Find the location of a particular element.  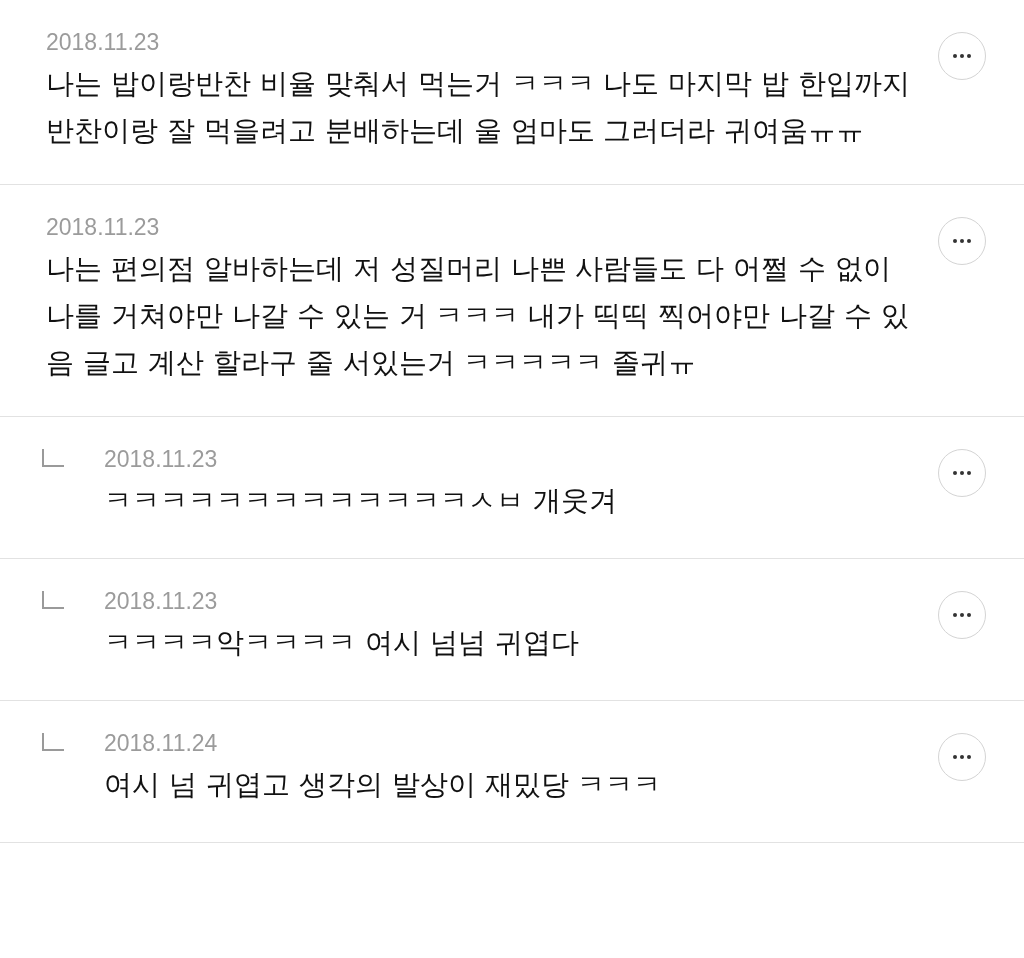

comment-date: 2018.11.24 is located at coordinates (161, 743).